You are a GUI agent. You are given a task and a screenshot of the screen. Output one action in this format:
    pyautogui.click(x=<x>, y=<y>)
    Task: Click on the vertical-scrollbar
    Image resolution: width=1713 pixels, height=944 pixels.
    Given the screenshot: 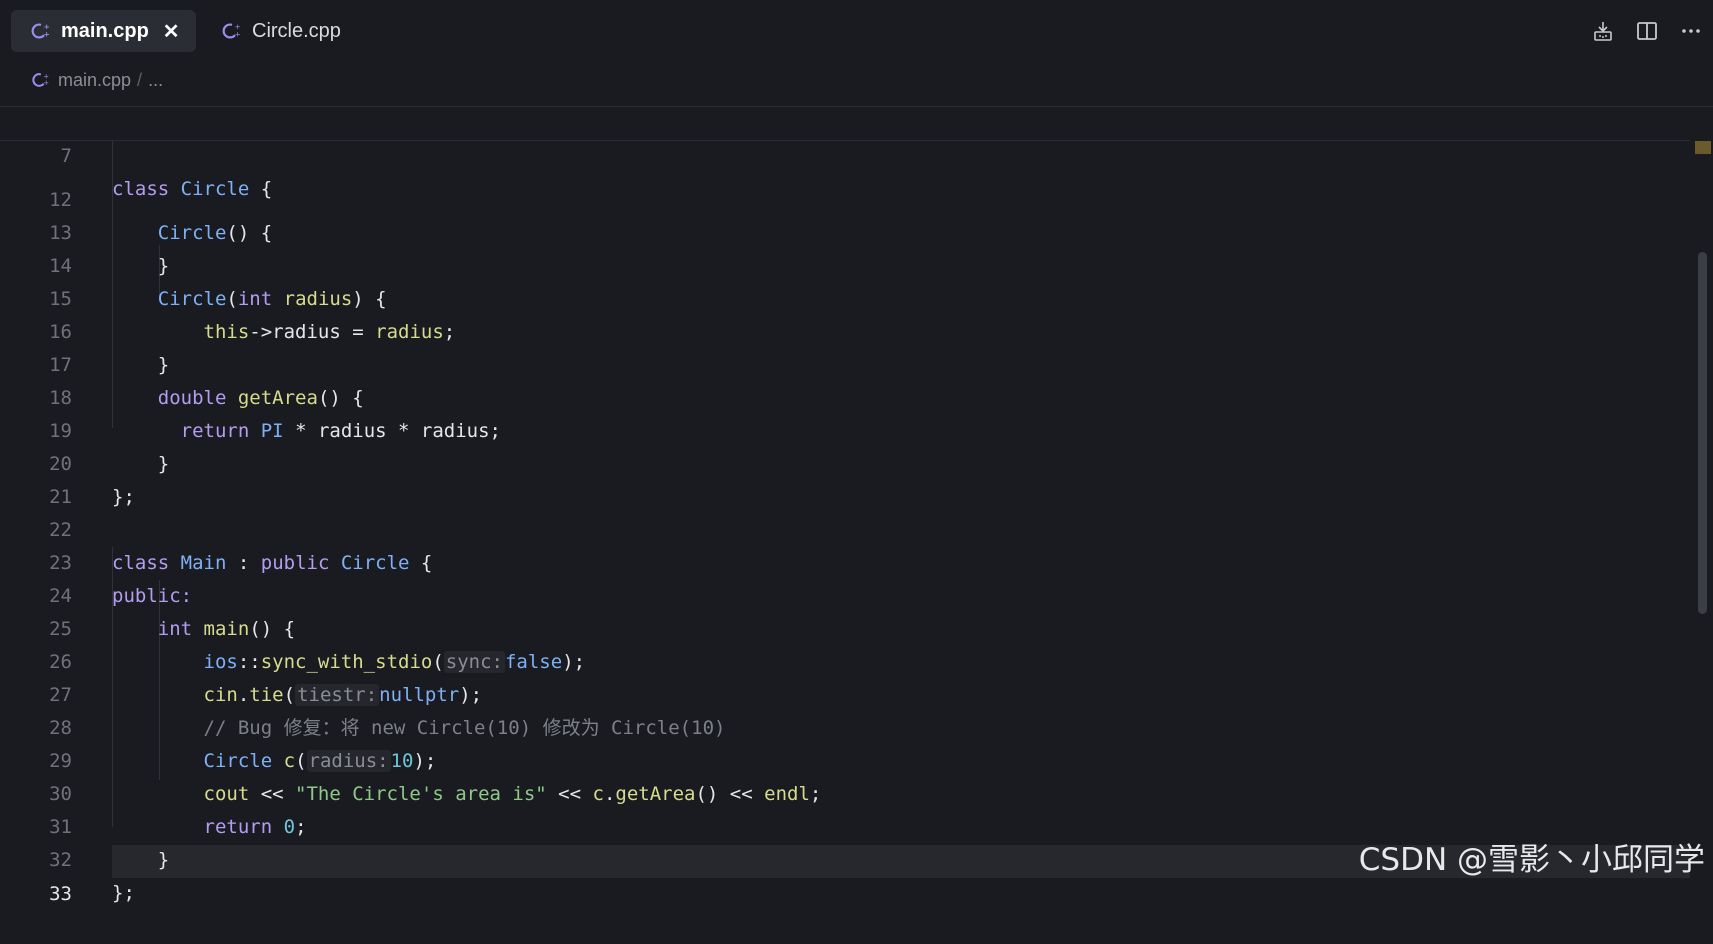 What is the action you would take?
    pyautogui.click(x=1702, y=433)
    